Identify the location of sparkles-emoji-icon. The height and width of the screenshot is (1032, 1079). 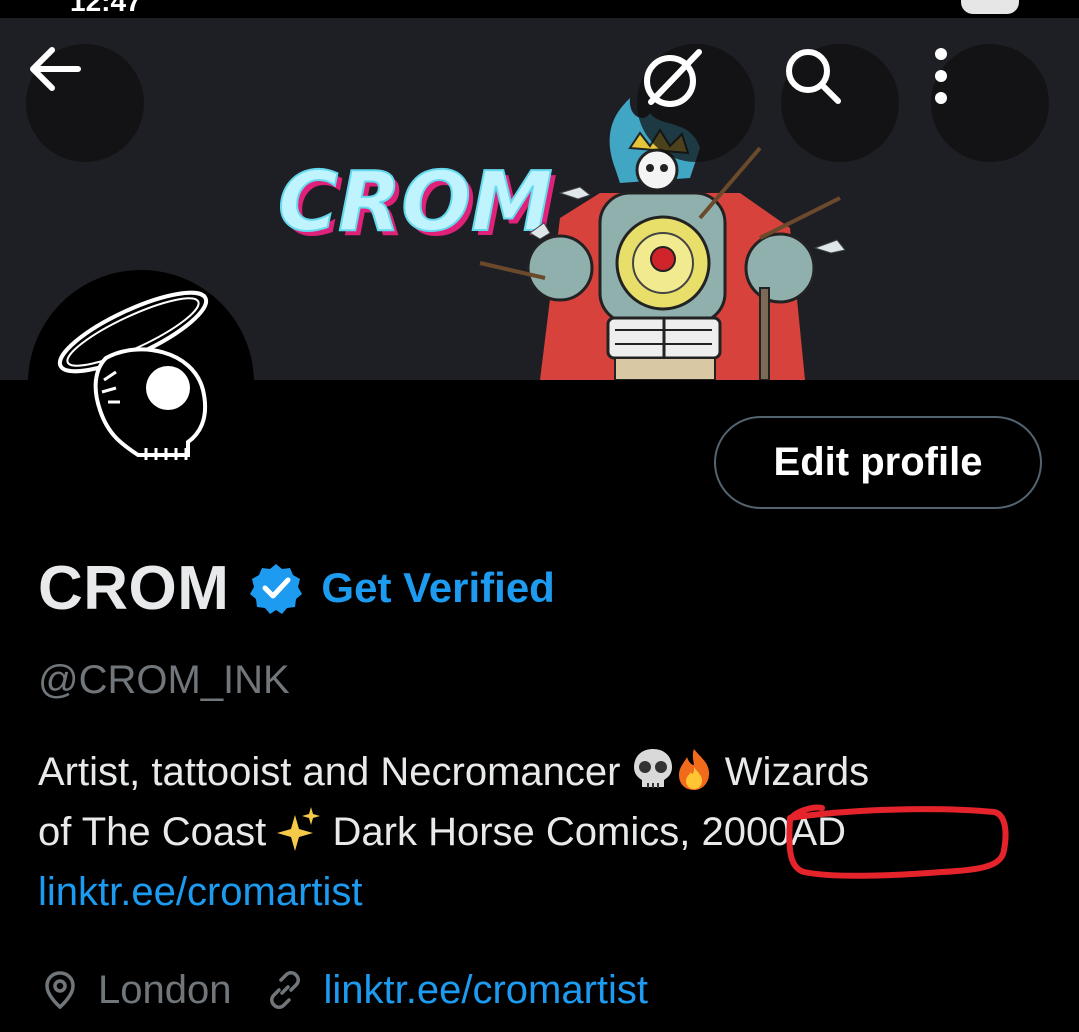
(299, 829).